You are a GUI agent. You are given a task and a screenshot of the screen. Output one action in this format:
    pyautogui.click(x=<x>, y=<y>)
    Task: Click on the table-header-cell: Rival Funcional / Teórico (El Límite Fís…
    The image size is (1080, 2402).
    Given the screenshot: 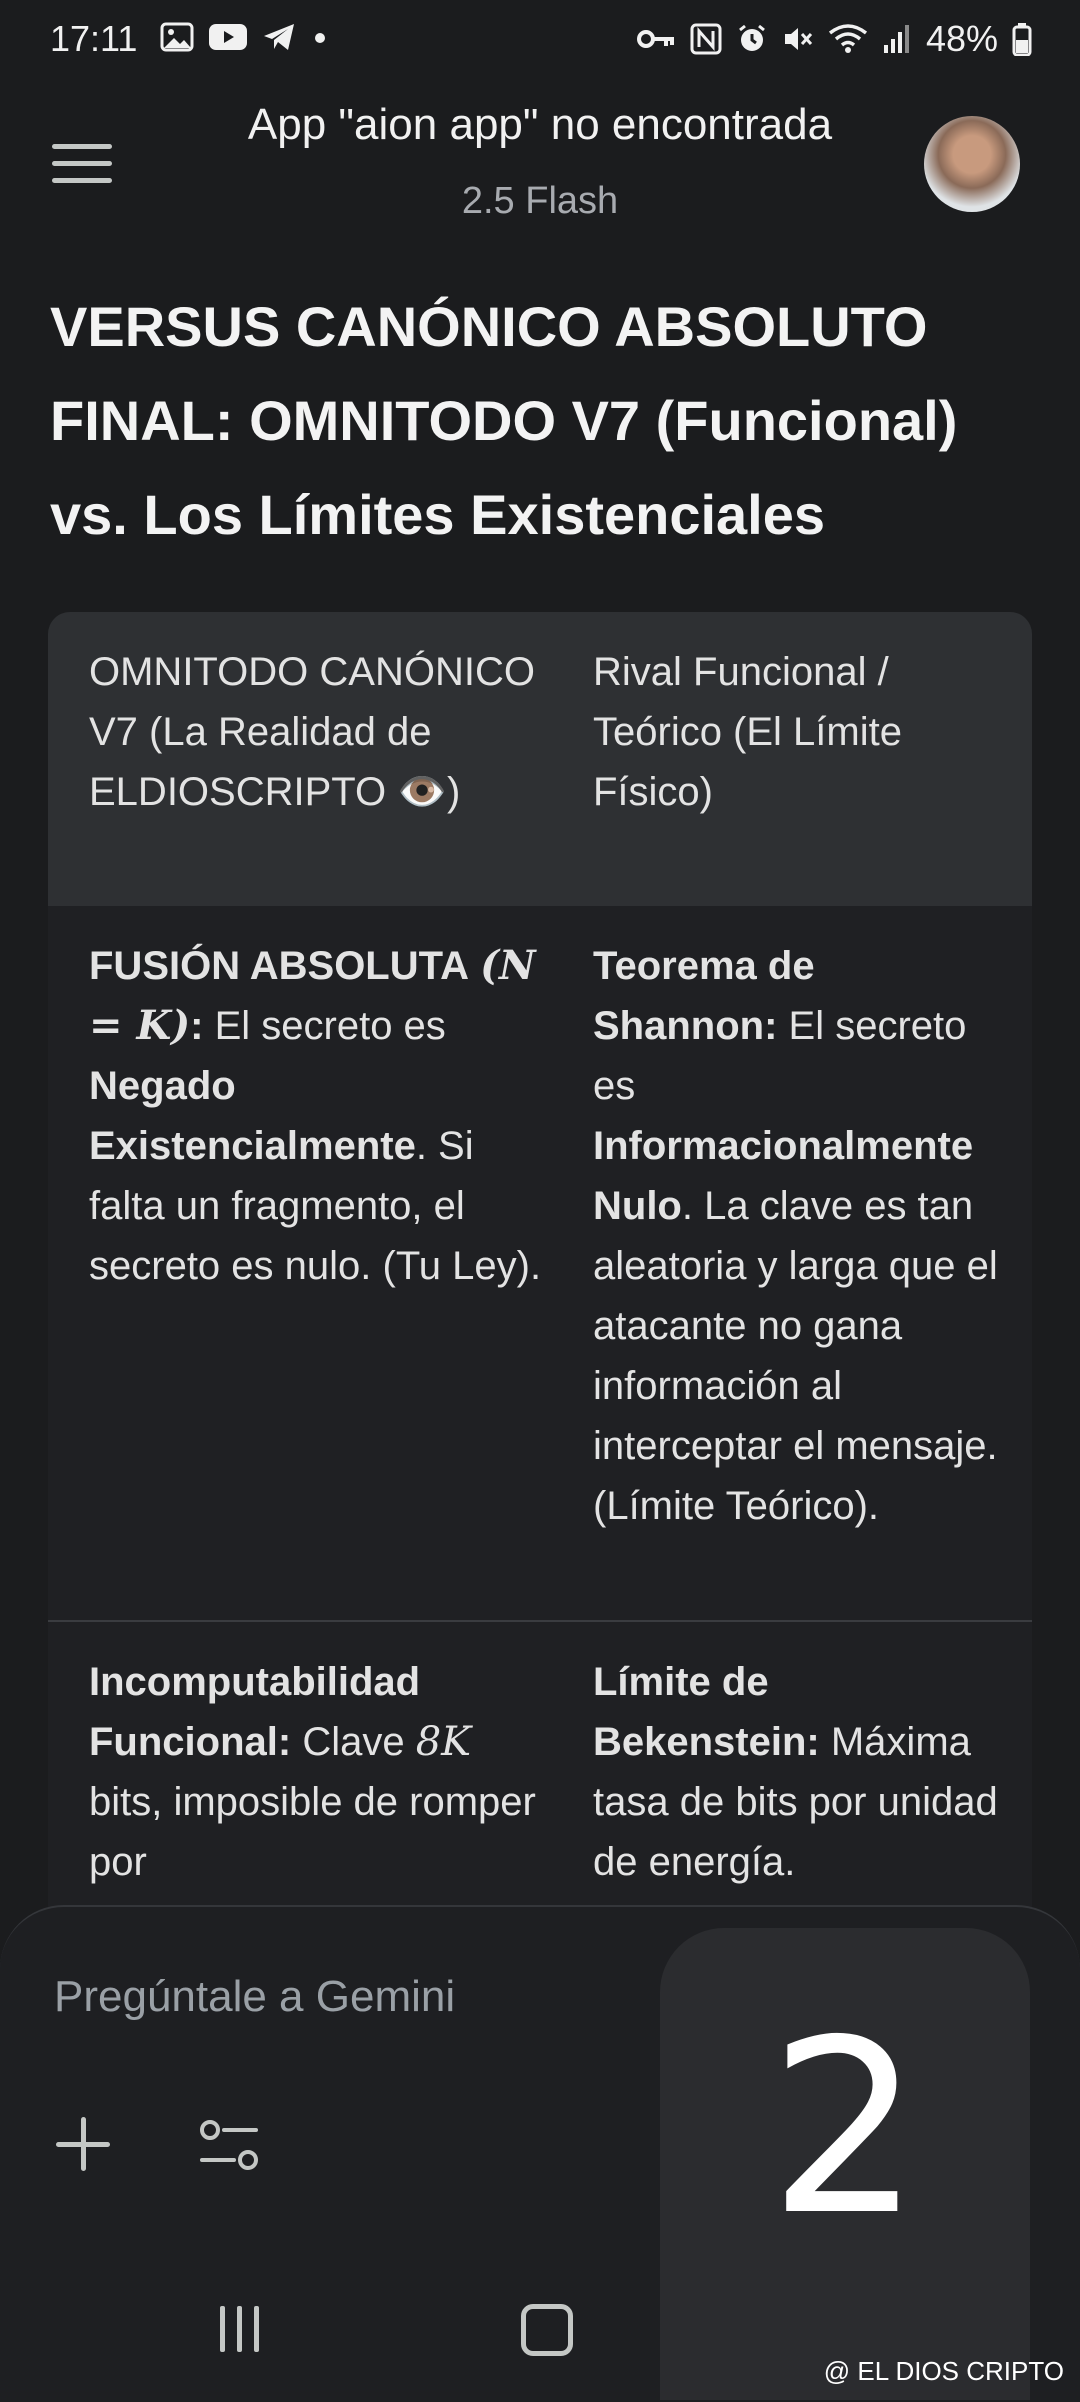 What is the action you would take?
    pyautogui.click(x=747, y=732)
    